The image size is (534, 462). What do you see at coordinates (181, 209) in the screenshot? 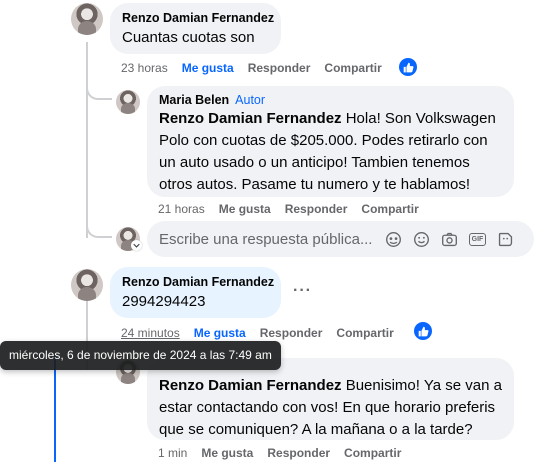
I see `comment-time: 21 horas` at bounding box center [181, 209].